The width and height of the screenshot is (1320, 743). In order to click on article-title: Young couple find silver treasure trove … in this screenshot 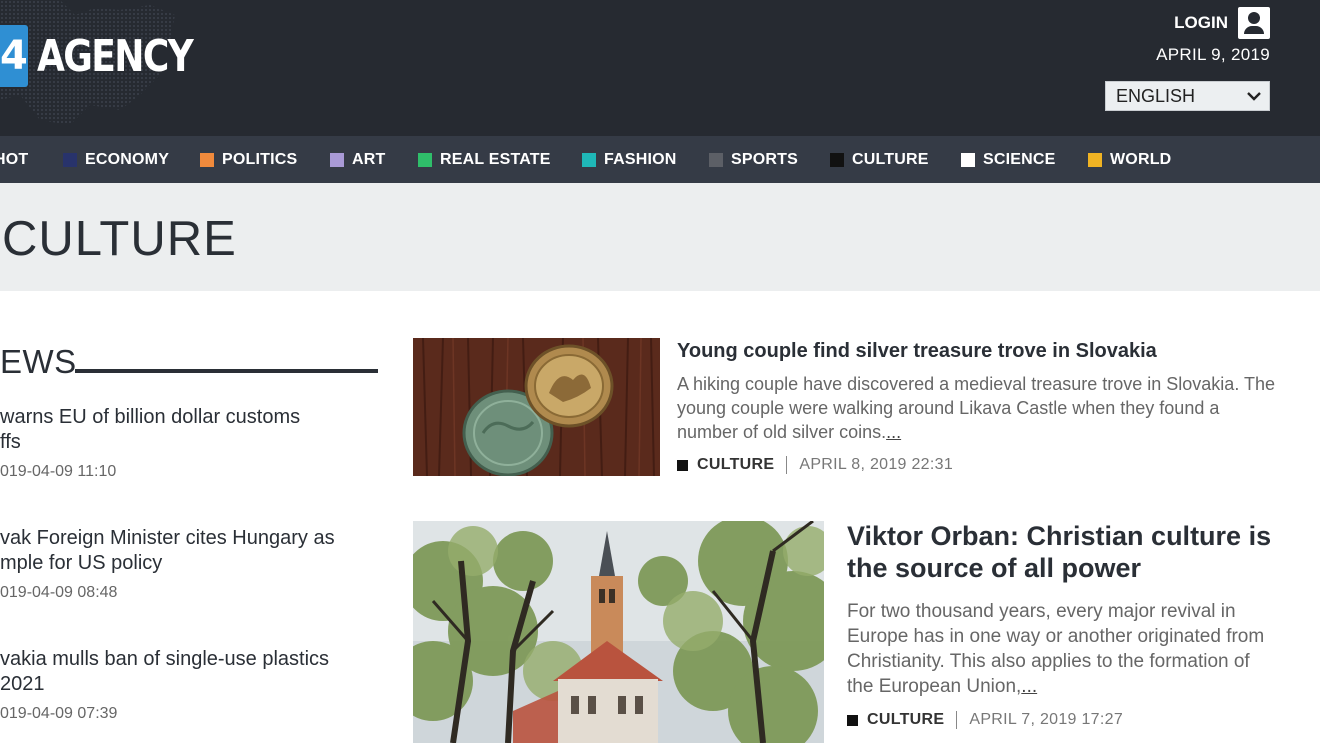, I will do `click(977, 351)`.